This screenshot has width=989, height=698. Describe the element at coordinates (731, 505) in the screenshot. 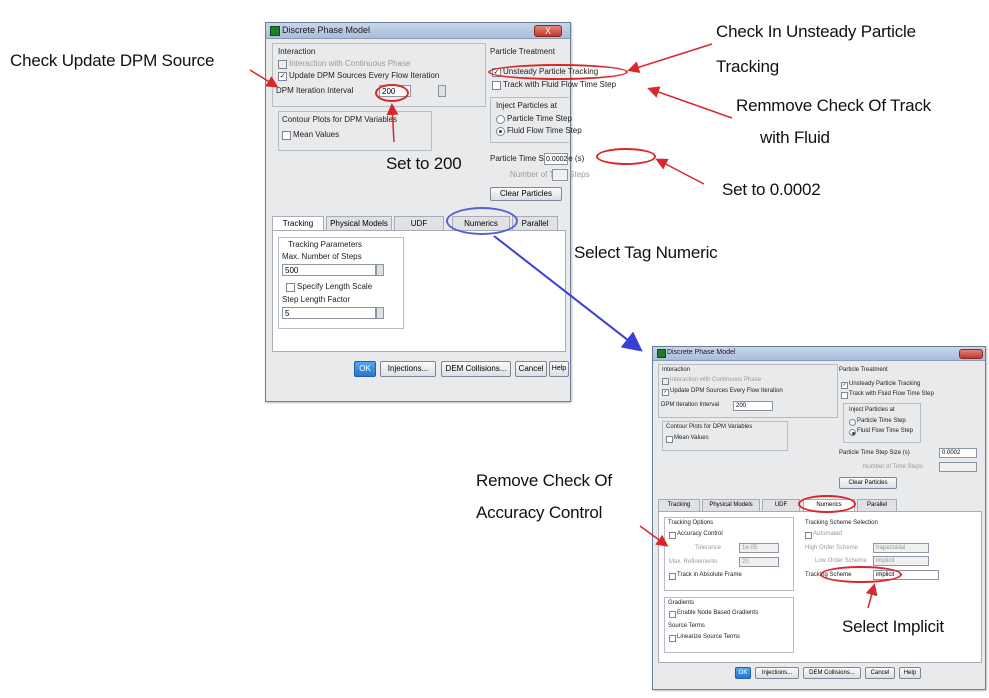

I see `tab2-physical-models: Physical Models` at that location.